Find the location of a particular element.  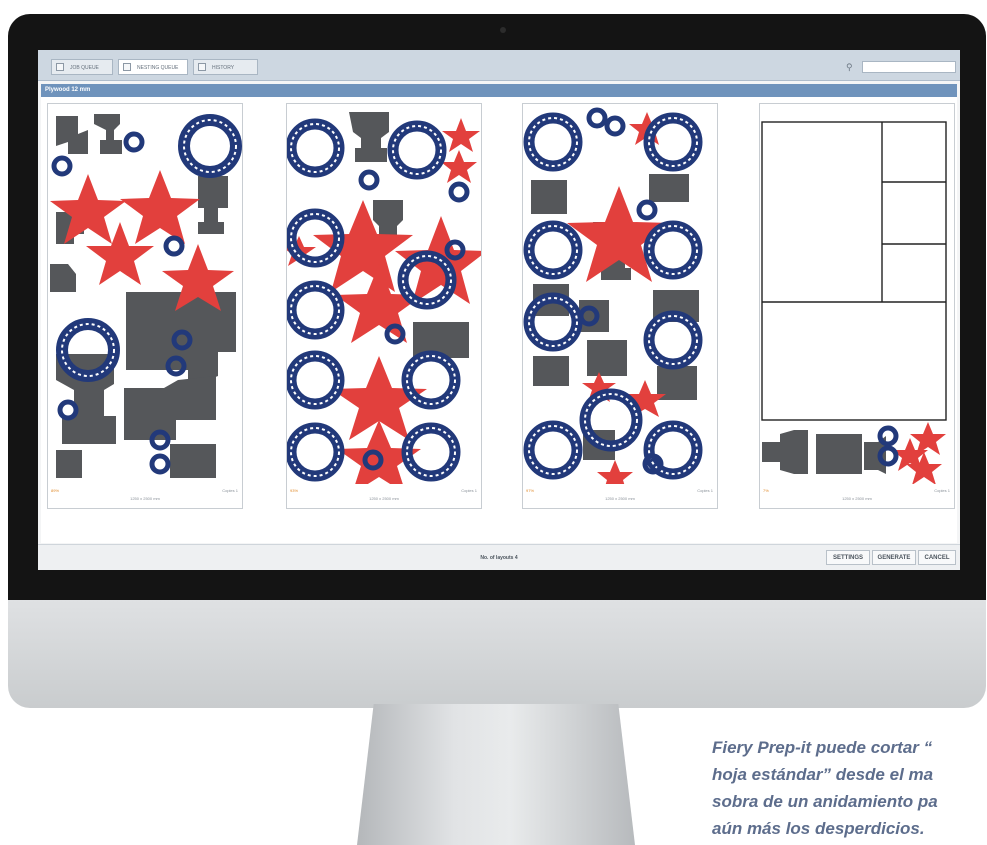

settings-button: SETTINGS is located at coordinates (848, 557).